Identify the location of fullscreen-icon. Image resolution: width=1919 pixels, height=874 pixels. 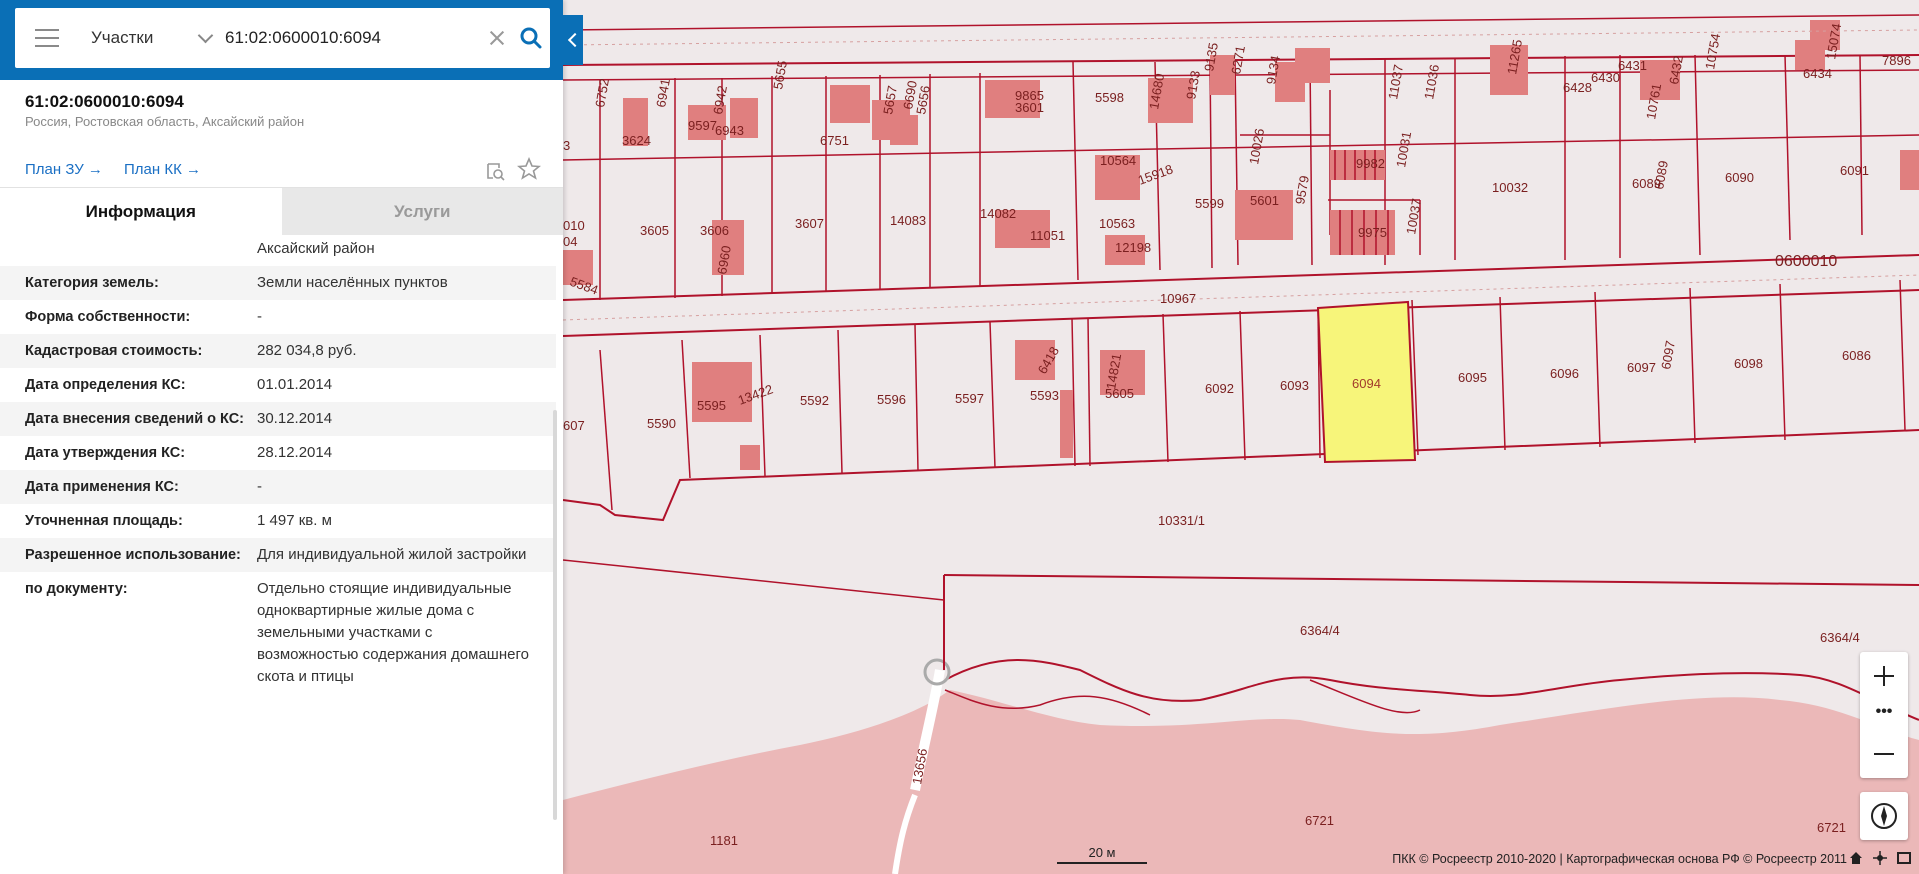
(1904, 858).